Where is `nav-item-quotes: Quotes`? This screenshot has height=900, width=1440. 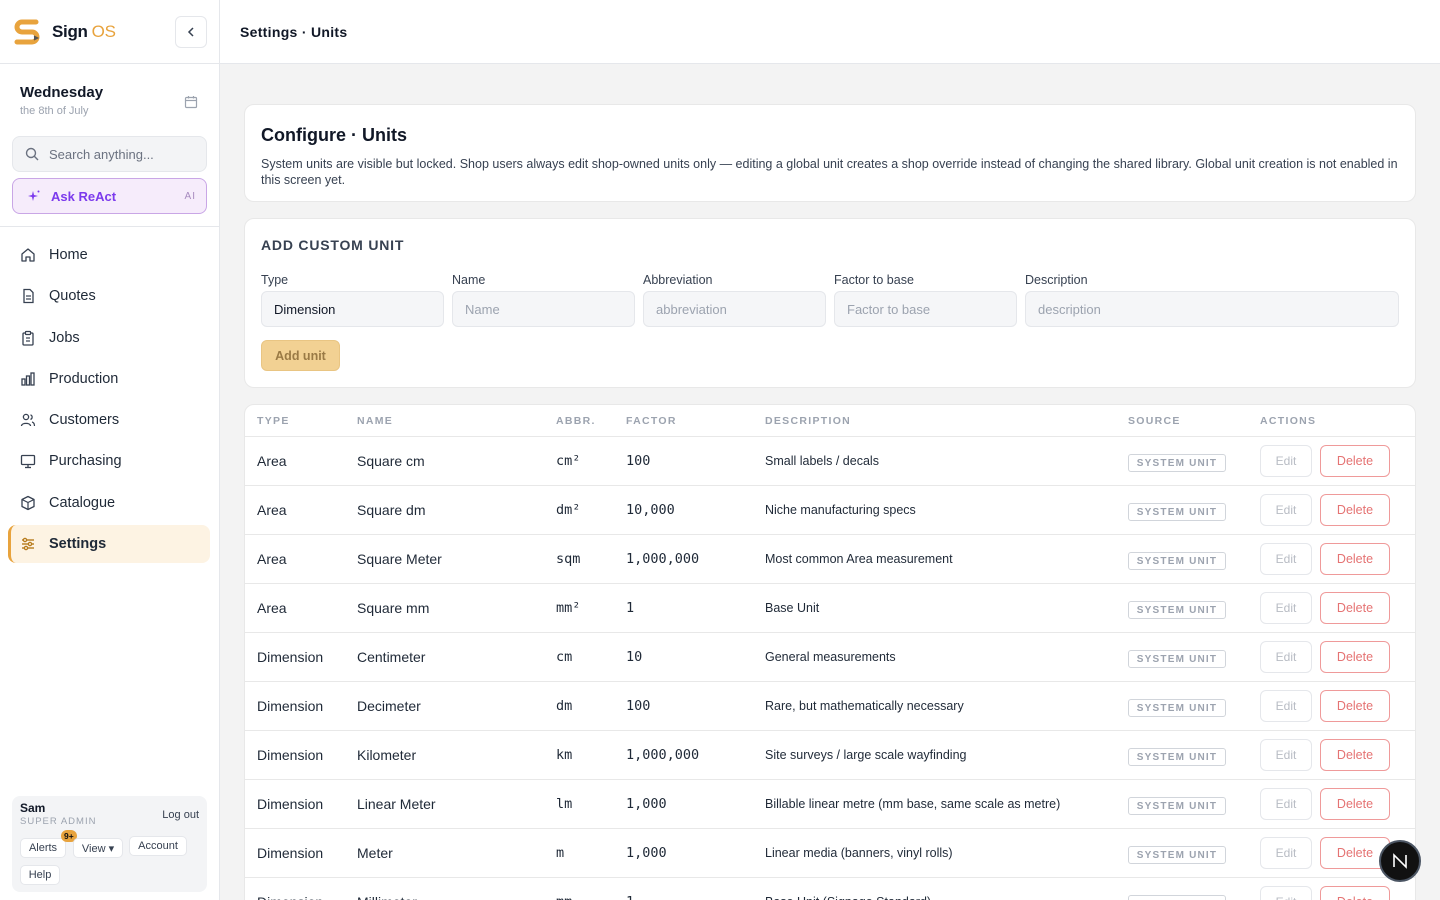 nav-item-quotes: Quotes is located at coordinates (109, 296).